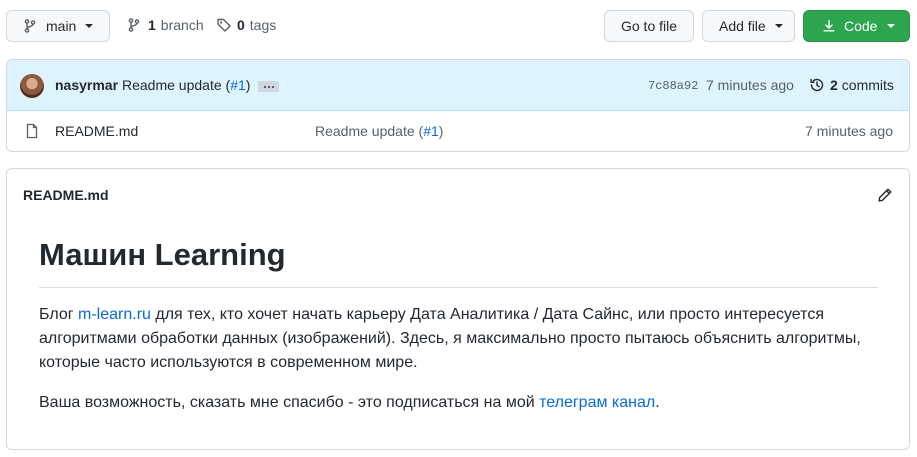 This screenshot has width=917, height=457. Describe the element at coordinates (829, 26) in the screenshot. I see `download-icon` at that location.